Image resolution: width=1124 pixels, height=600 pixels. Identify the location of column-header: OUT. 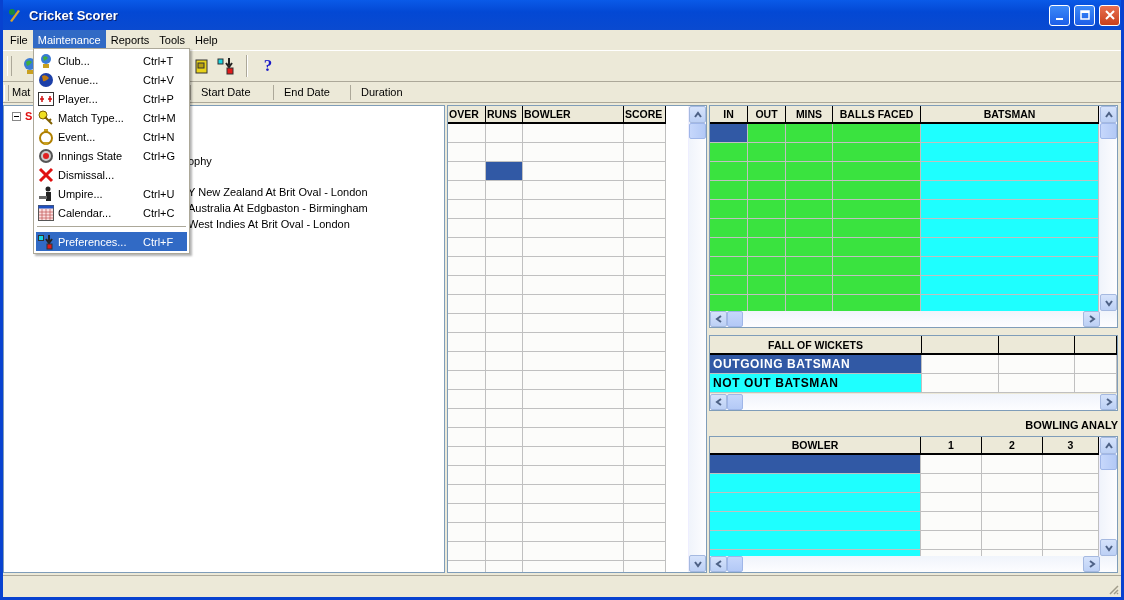
(767, 115).